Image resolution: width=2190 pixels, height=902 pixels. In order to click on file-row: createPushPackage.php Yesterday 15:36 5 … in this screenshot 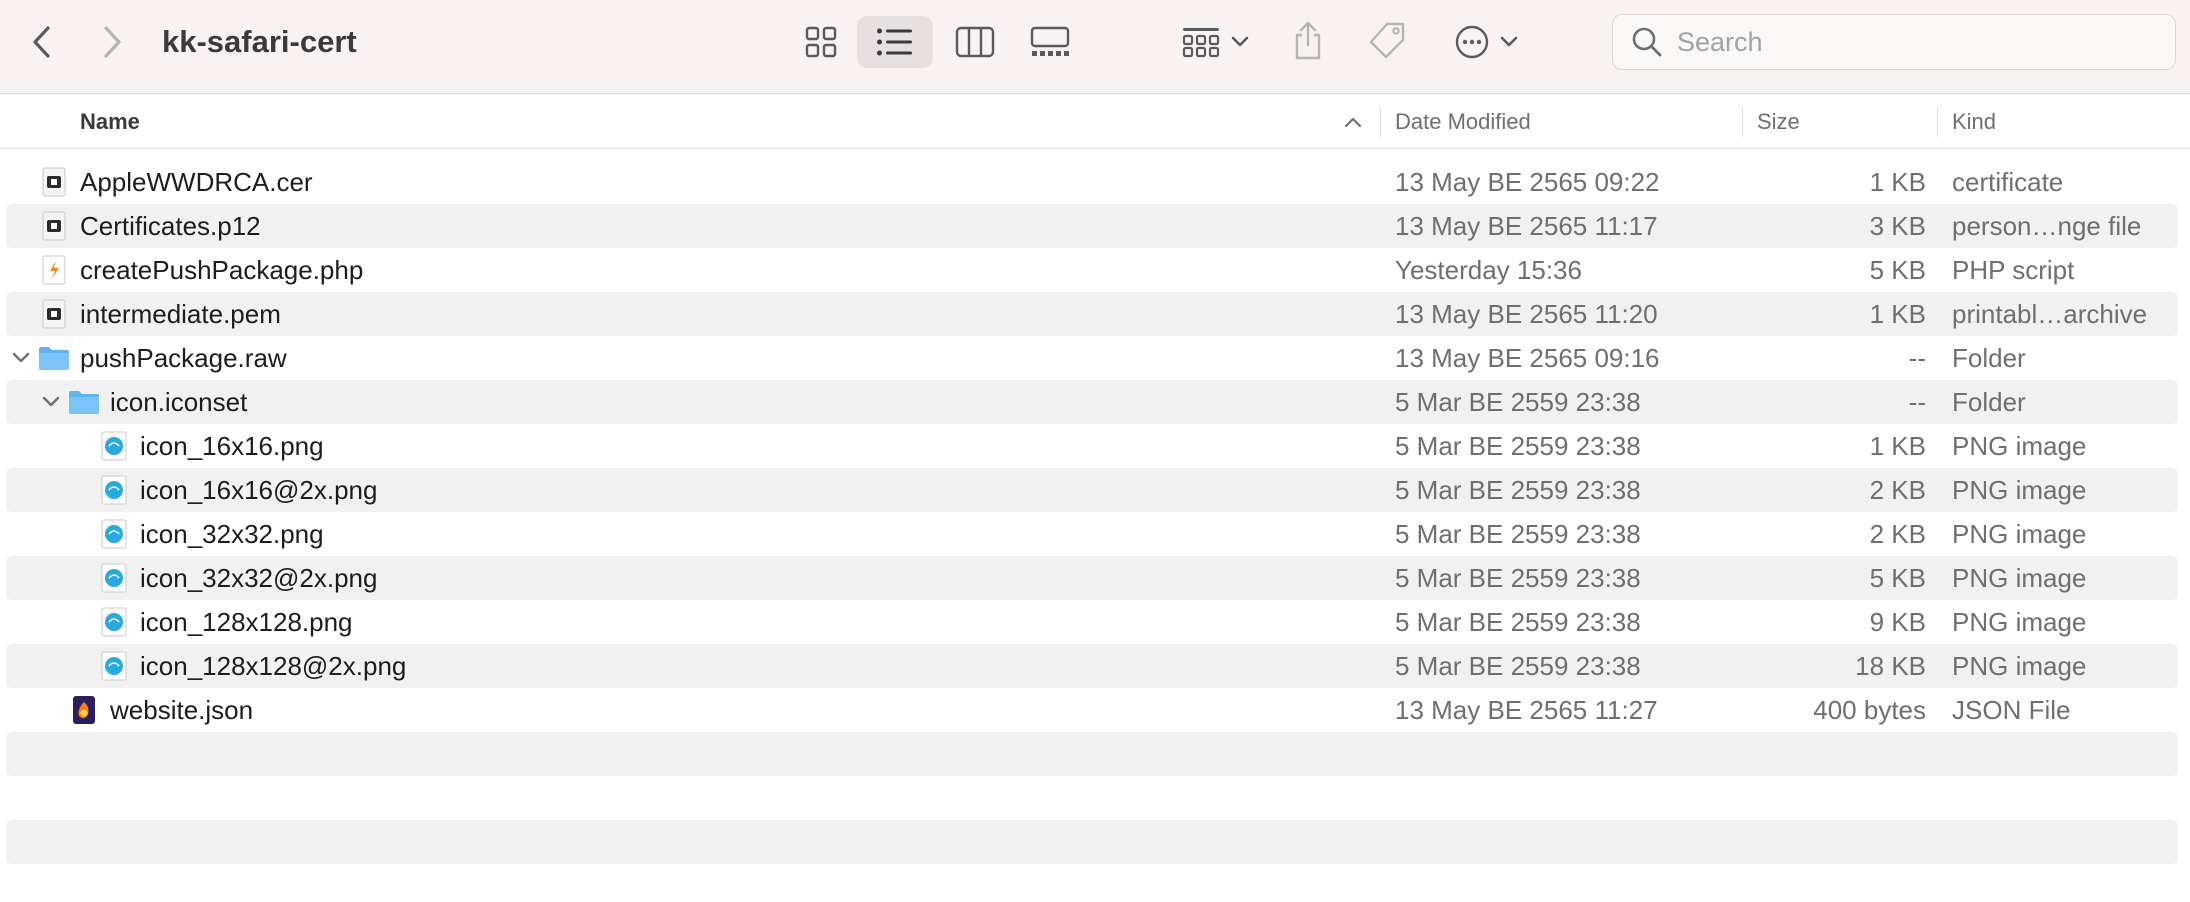, I will do `click(1095, 270)`.